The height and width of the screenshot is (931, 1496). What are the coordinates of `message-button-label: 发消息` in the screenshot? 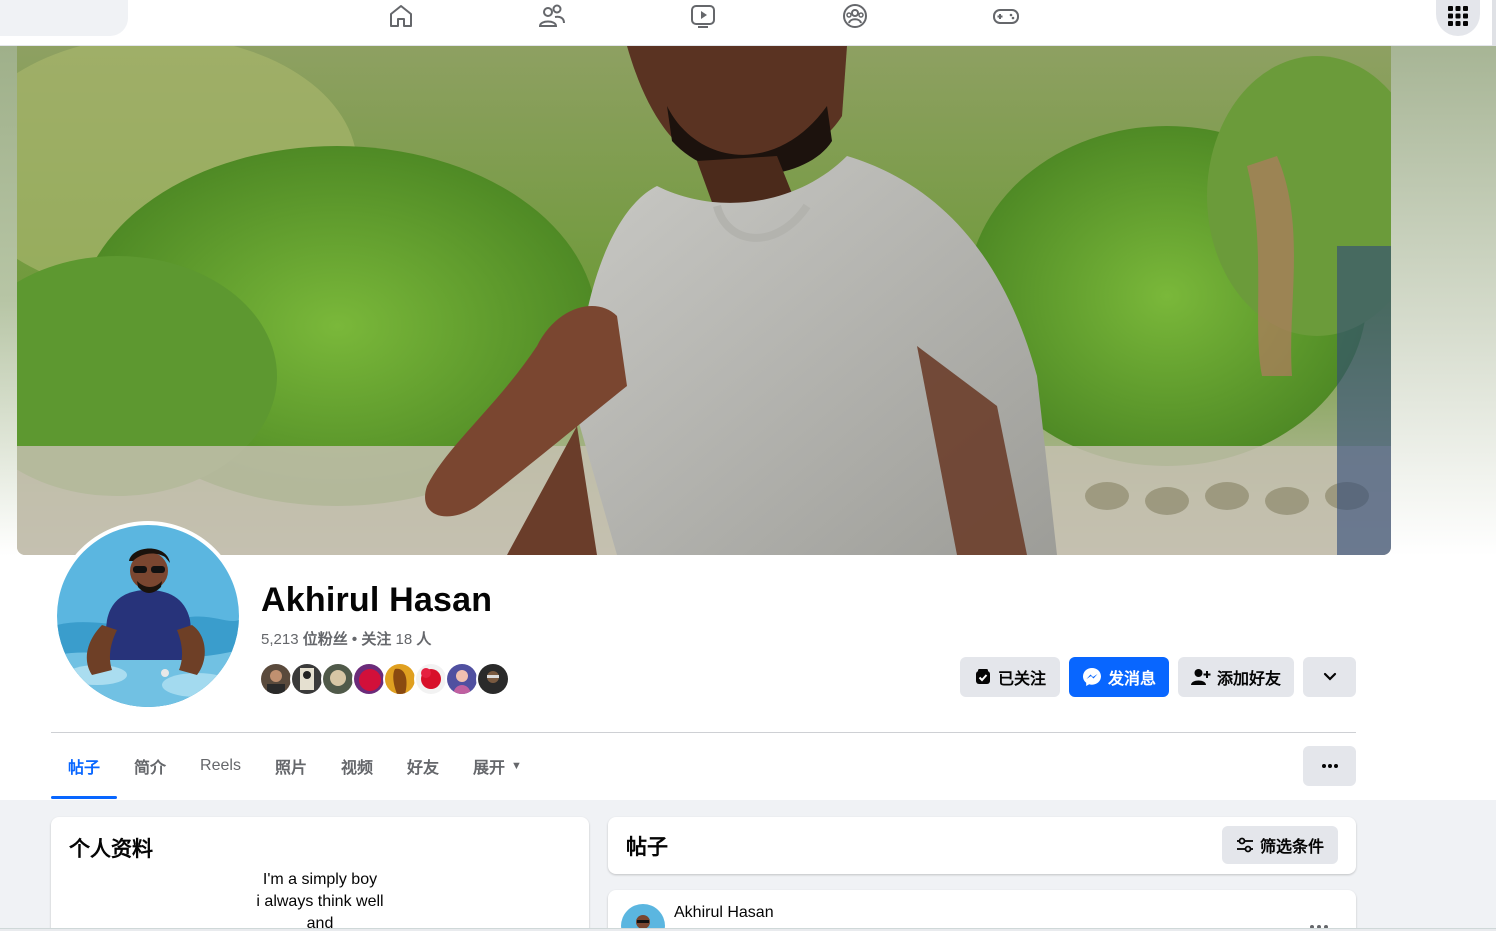 It's located at (1131, 679).